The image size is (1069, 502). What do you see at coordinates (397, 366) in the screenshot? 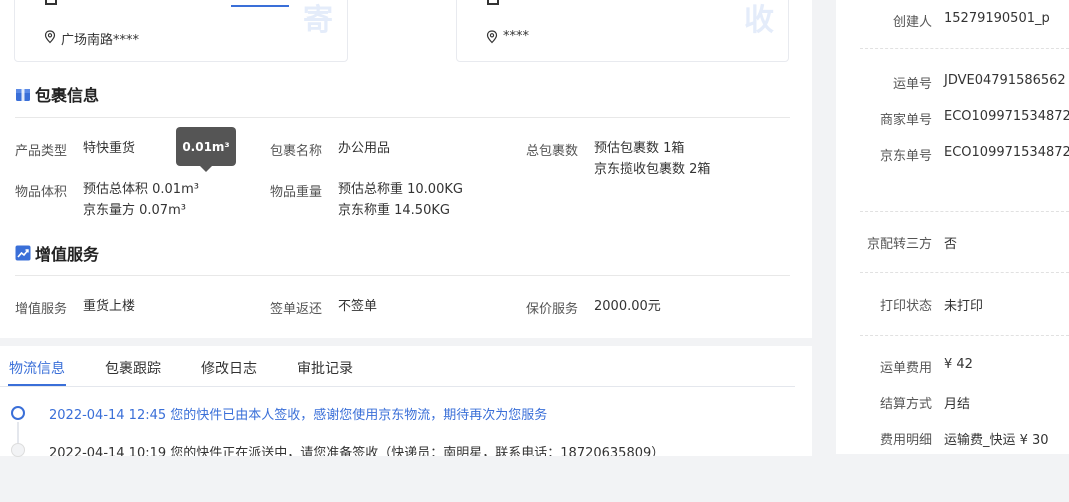
I see `logistics-tabs: 物流信息 包裹跟踪 修改日志 审批记录` at bounding box center [397, 366].